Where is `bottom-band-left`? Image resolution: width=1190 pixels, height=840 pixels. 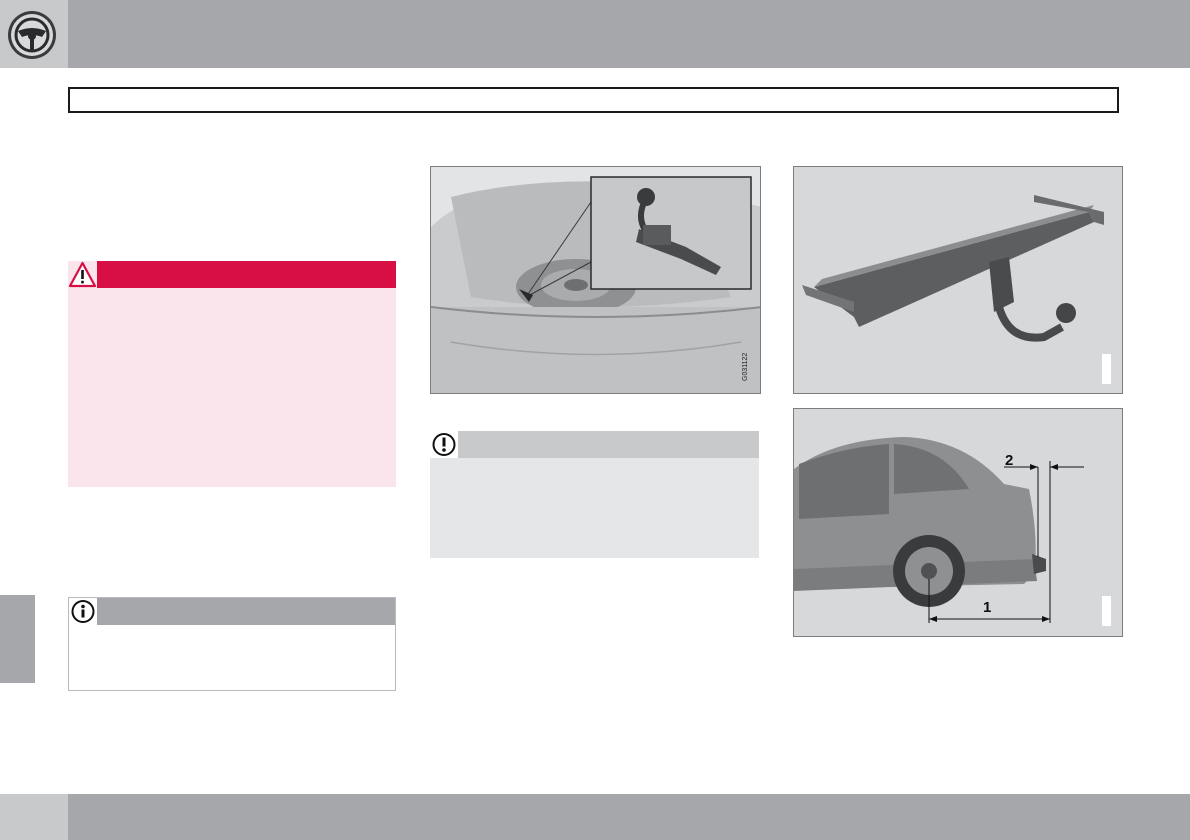 bottom-band-left is located at coordinates (34, 817).